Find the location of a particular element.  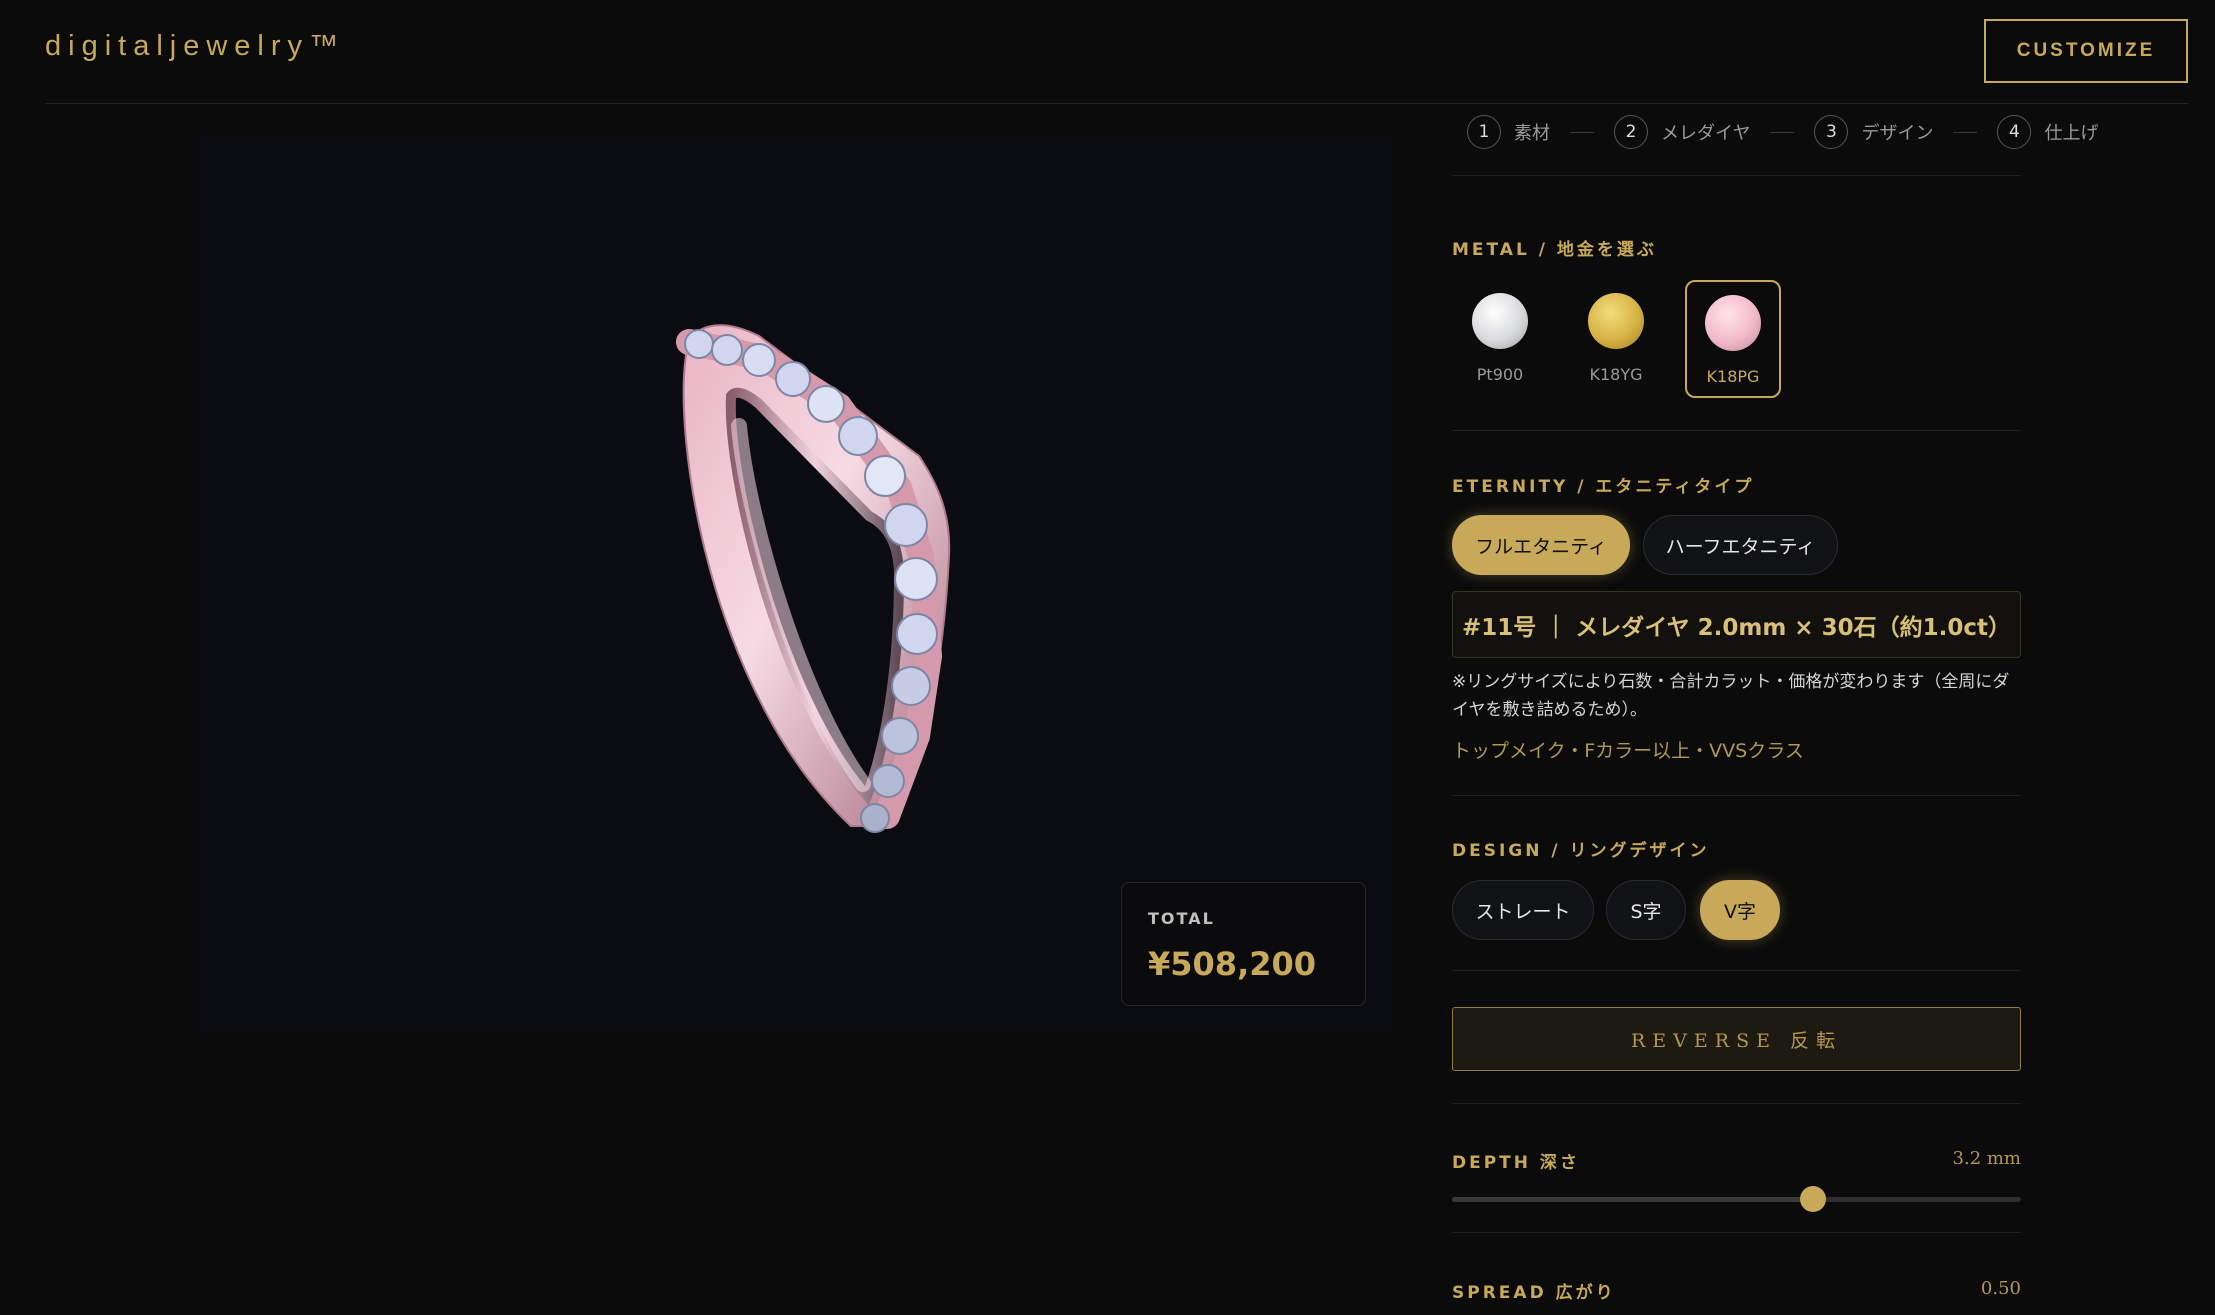

step-melee-diamond: 2 メレダイヤ is located at coordinates (1682, 132).